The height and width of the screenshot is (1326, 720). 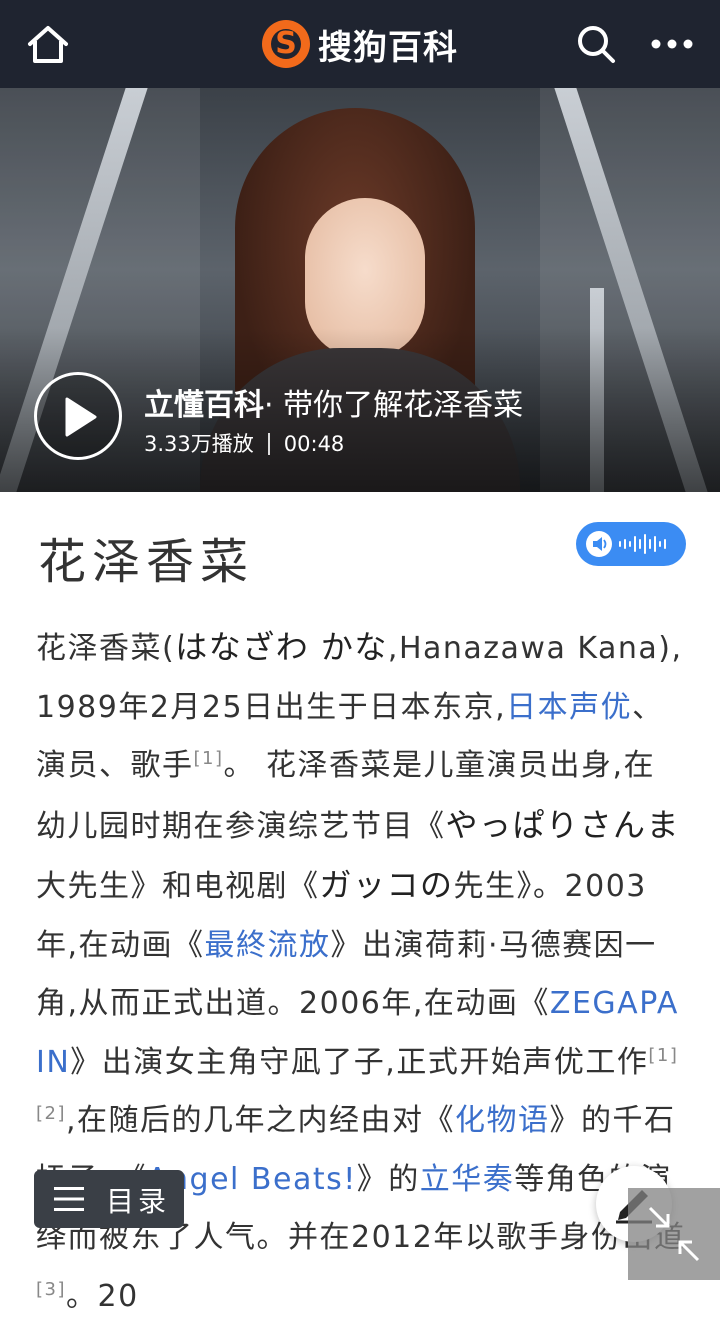 What do you see at coordinates (268, 444) in the screenshot?
I see `meta-divider` at bounding box center [268, 444].